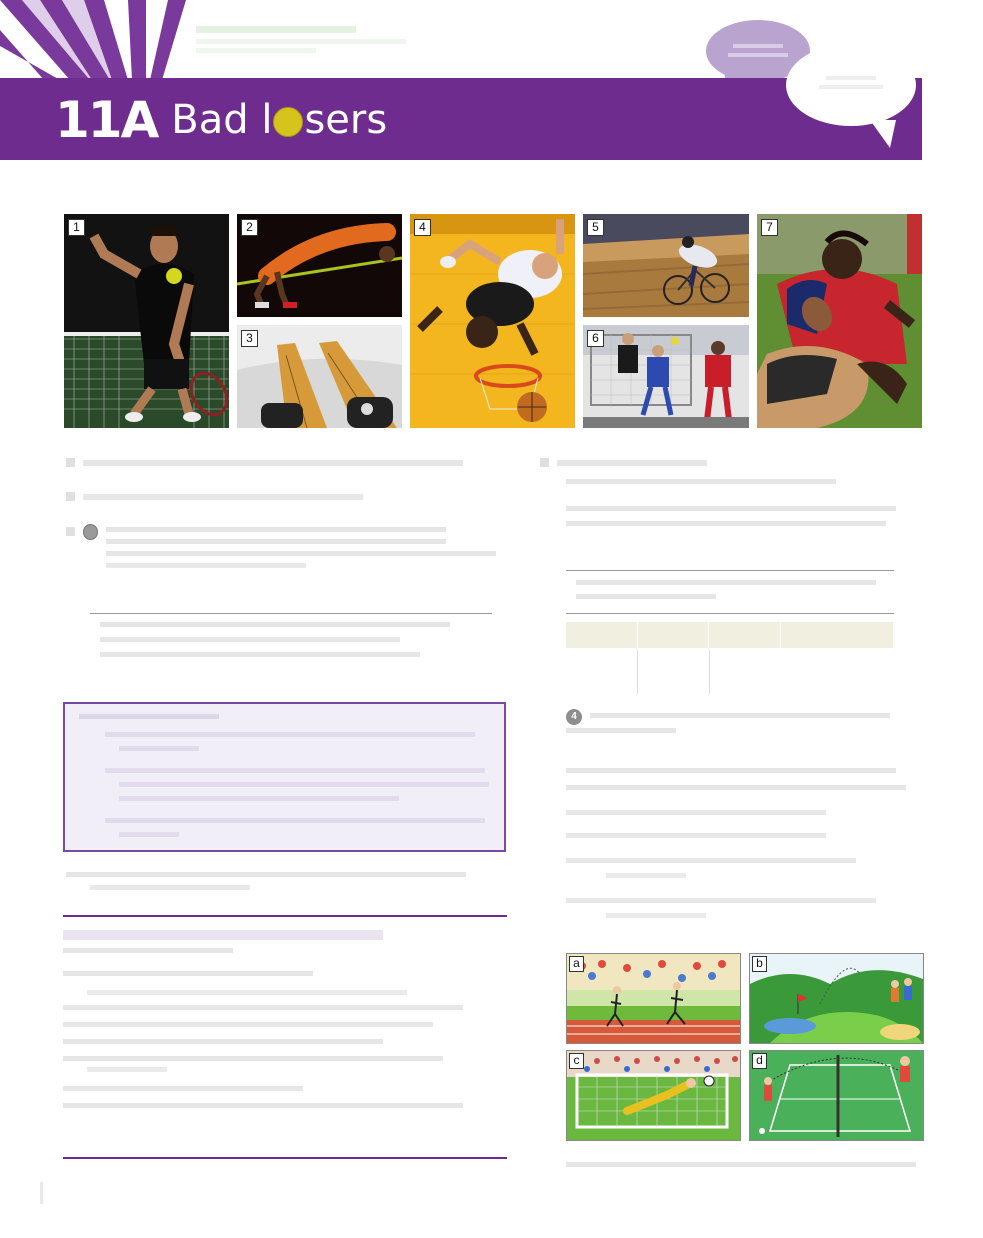 The width and height of the screenshot is (983, 1238). I want to click on title-part2: sers, so click(346, 120).